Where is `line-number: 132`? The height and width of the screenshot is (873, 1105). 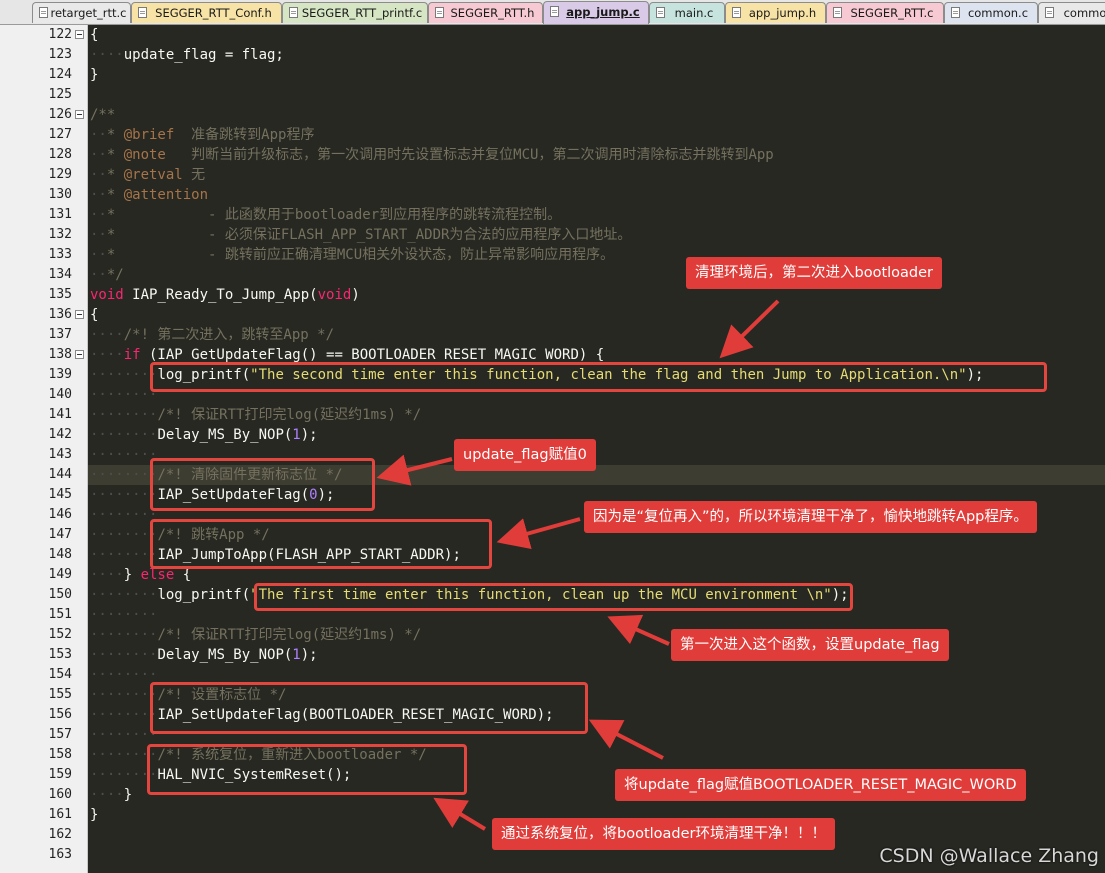
line-number: 132 is located at coordinates (60, 234).